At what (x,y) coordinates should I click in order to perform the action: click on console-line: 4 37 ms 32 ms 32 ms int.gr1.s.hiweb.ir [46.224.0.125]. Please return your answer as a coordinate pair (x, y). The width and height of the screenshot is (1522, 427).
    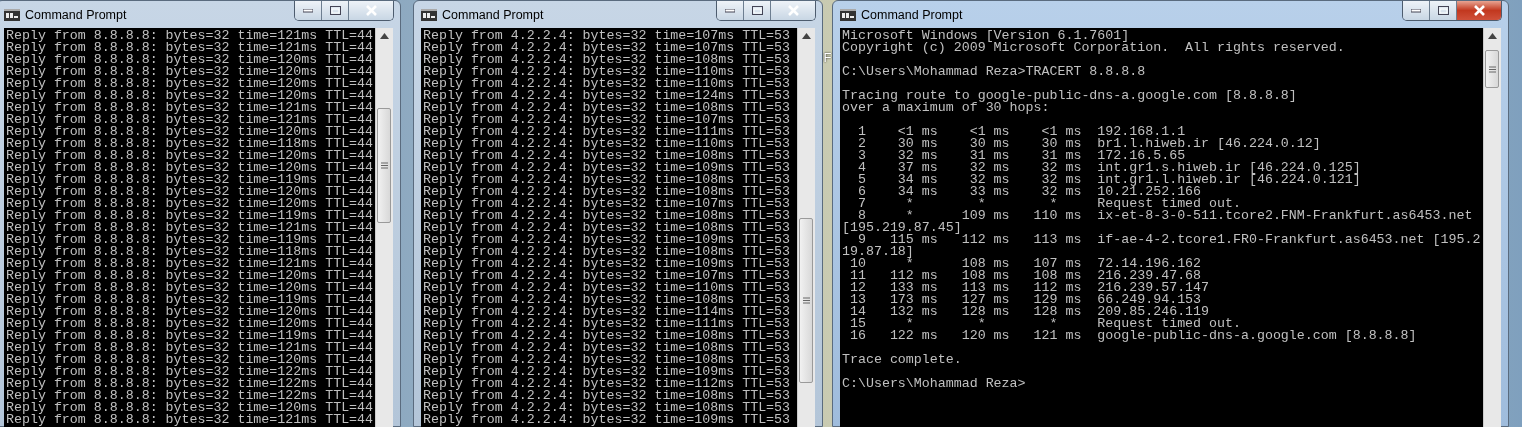
    Looking at the image, I should click on (1109, 168).